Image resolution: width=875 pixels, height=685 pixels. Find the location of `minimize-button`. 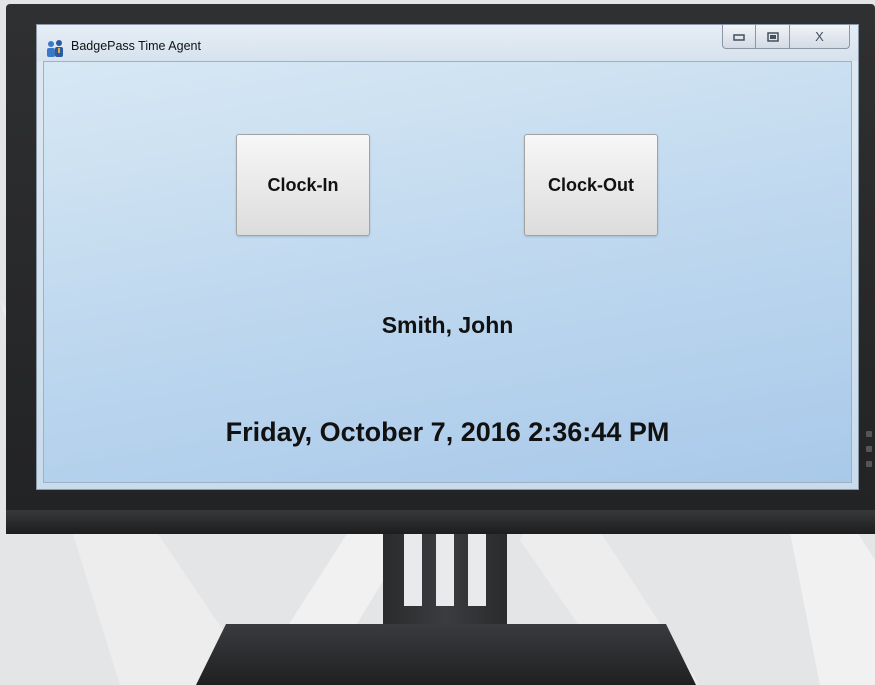

minimize-button is located at coordinates (739, 37).